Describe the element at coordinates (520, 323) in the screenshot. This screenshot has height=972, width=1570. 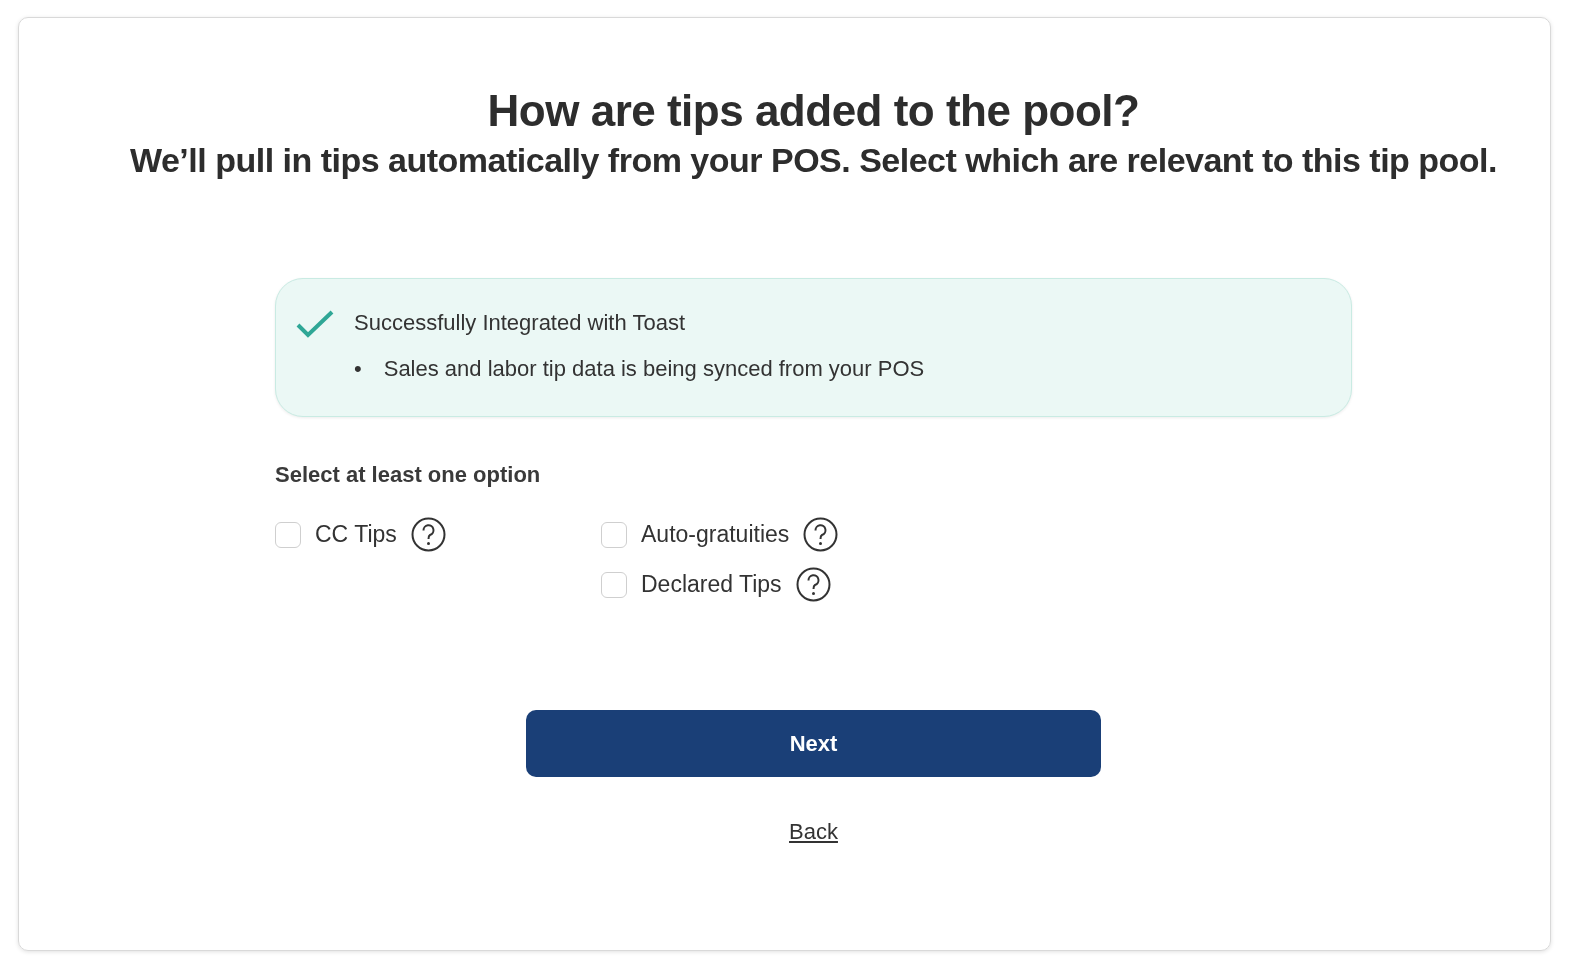
I see `banner-title: Successfully Integrated with Toast` at that location.